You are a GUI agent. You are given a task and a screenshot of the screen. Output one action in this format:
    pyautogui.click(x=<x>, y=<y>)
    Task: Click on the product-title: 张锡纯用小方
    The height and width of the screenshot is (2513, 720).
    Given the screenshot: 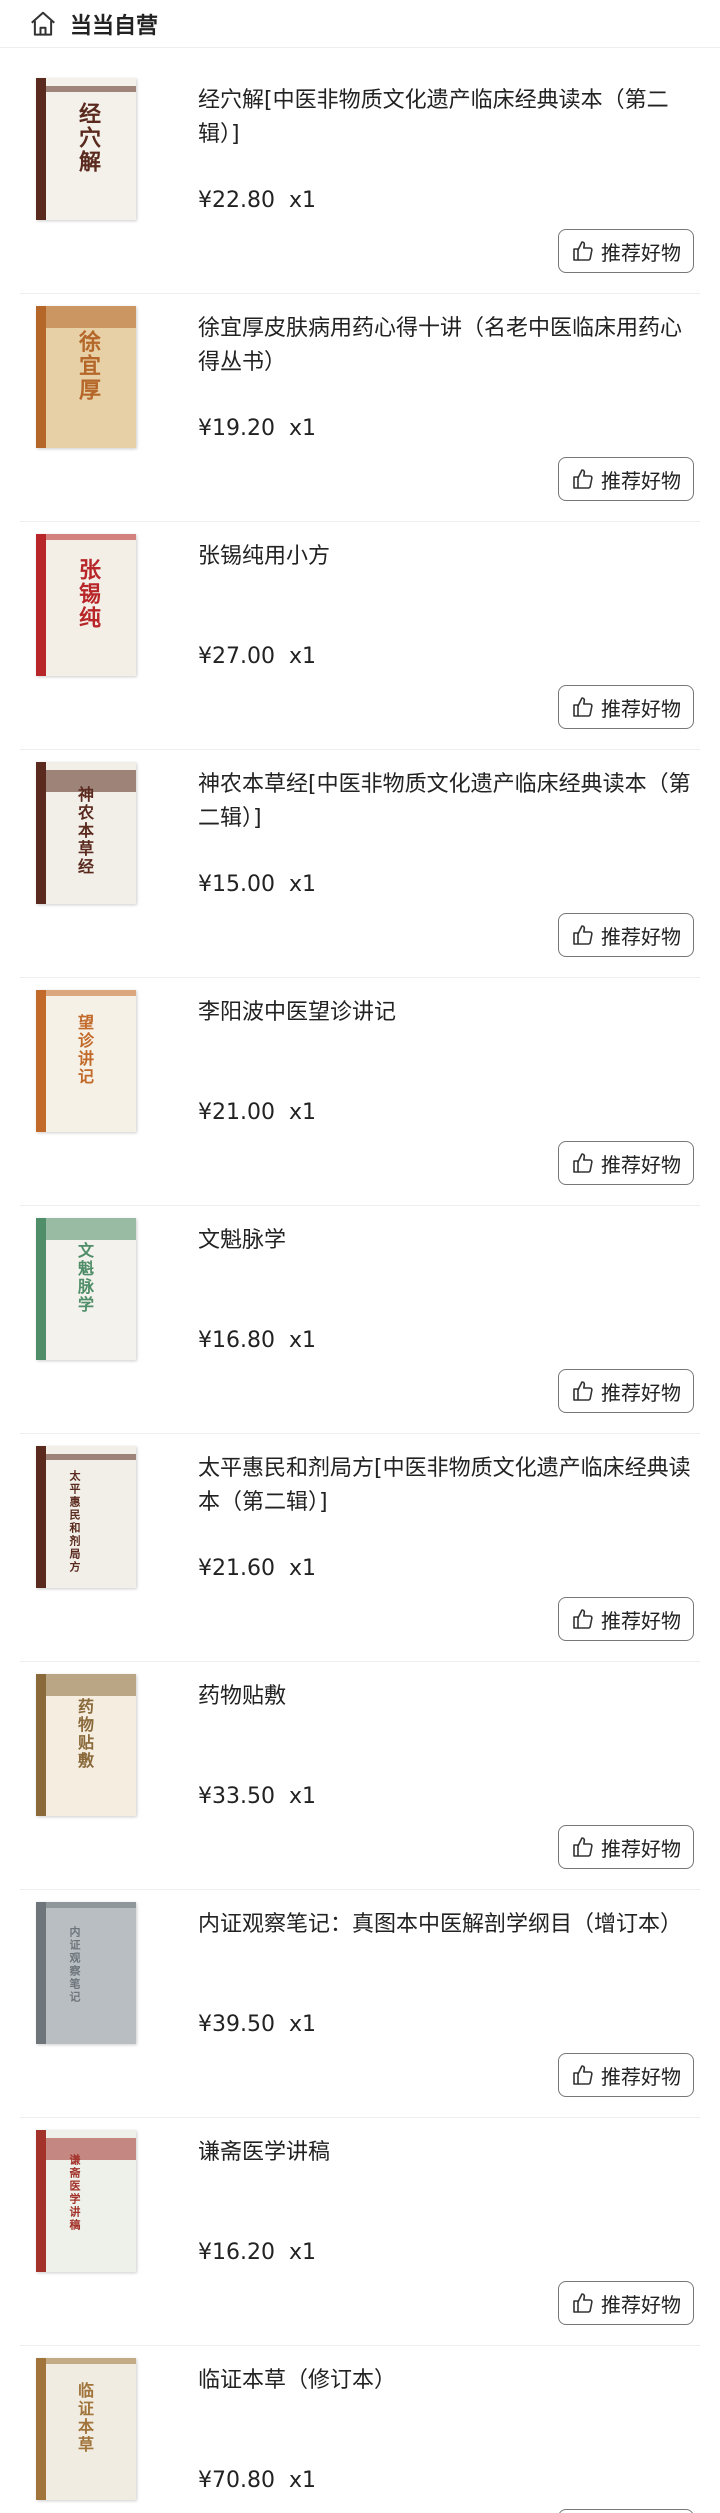 What is the action you would take?
    pyautogui.click(x=449, y=557)
    